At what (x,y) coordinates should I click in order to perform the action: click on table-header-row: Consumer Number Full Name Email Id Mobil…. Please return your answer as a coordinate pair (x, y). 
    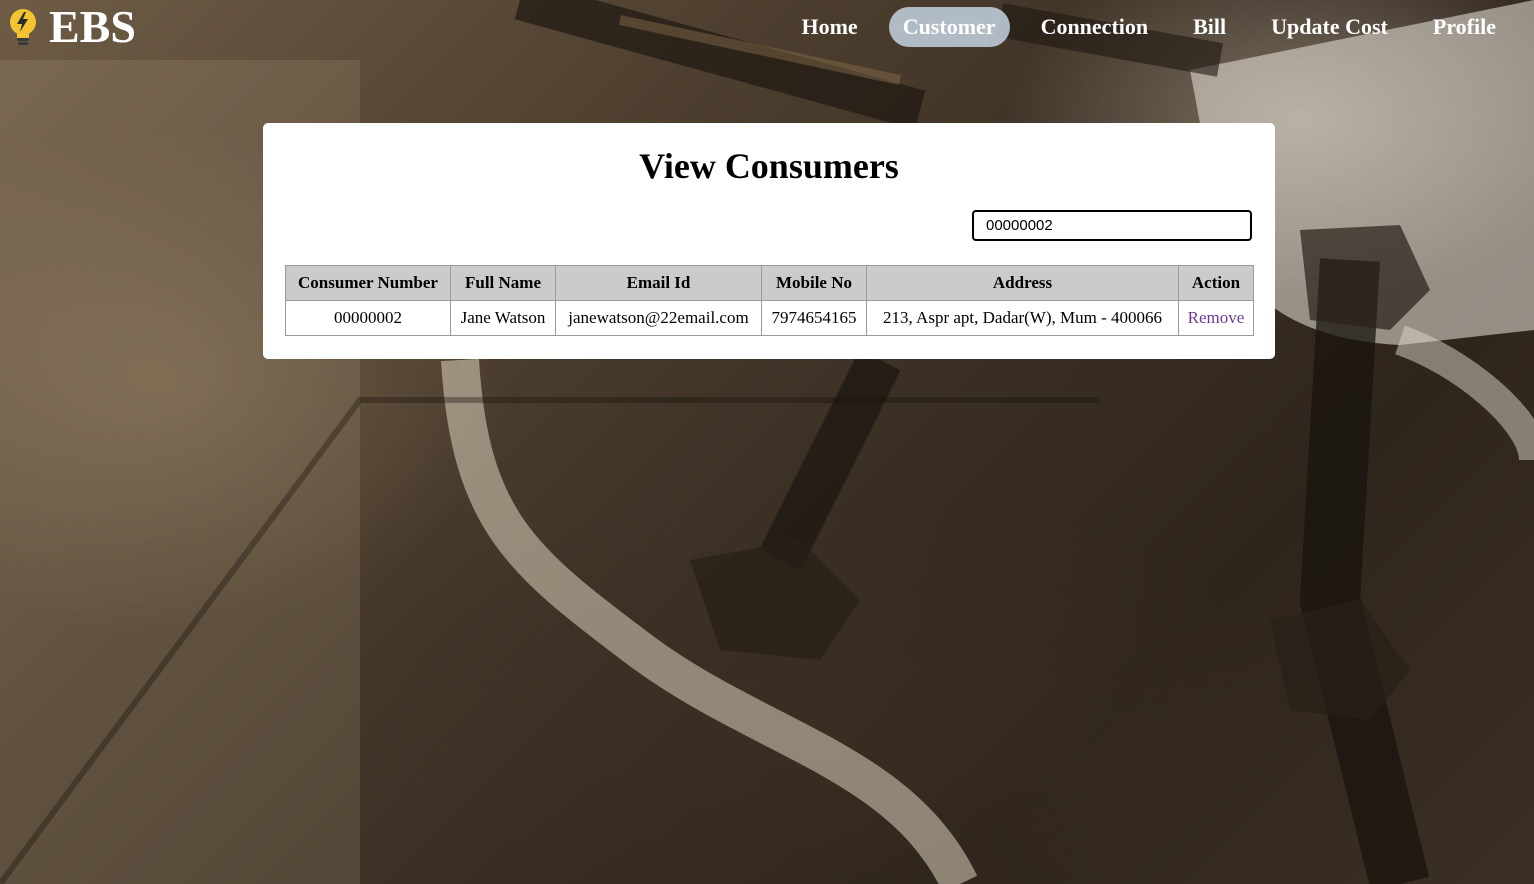
    Looking at the image, I should click on (769, 283).